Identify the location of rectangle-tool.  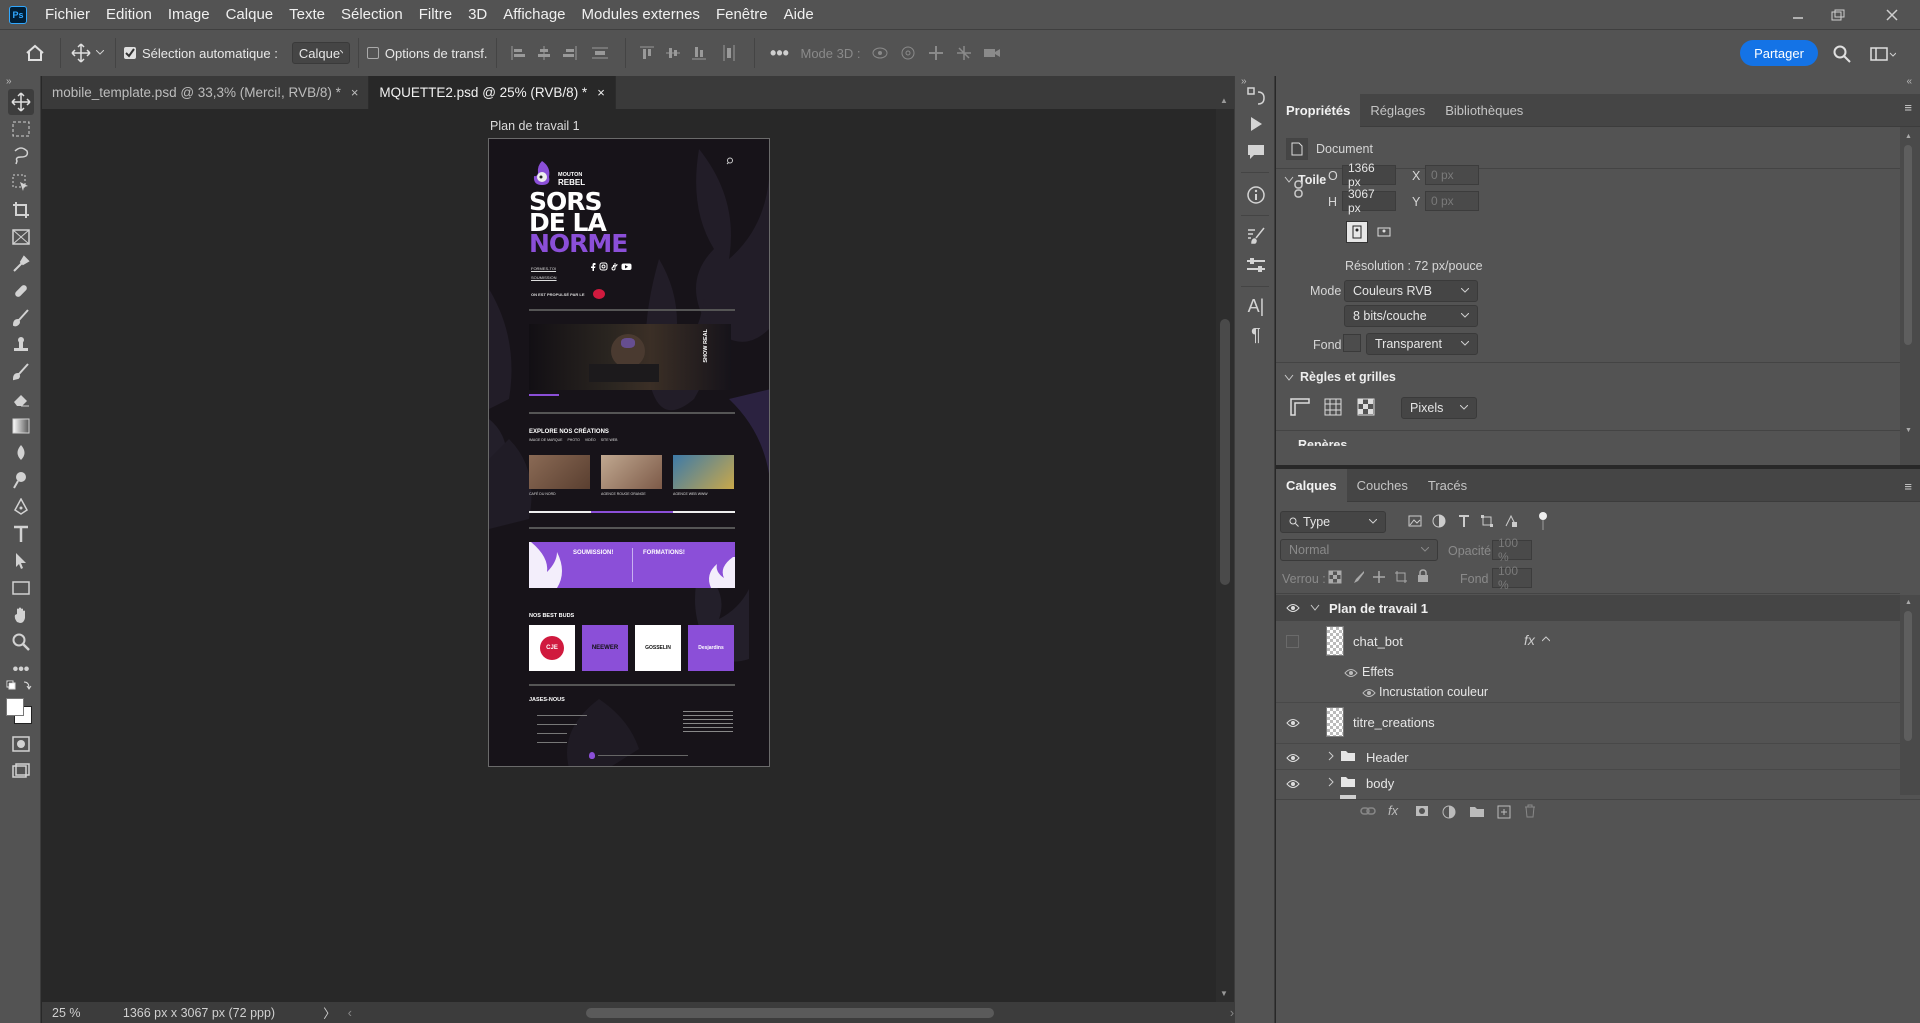
(21, 588).